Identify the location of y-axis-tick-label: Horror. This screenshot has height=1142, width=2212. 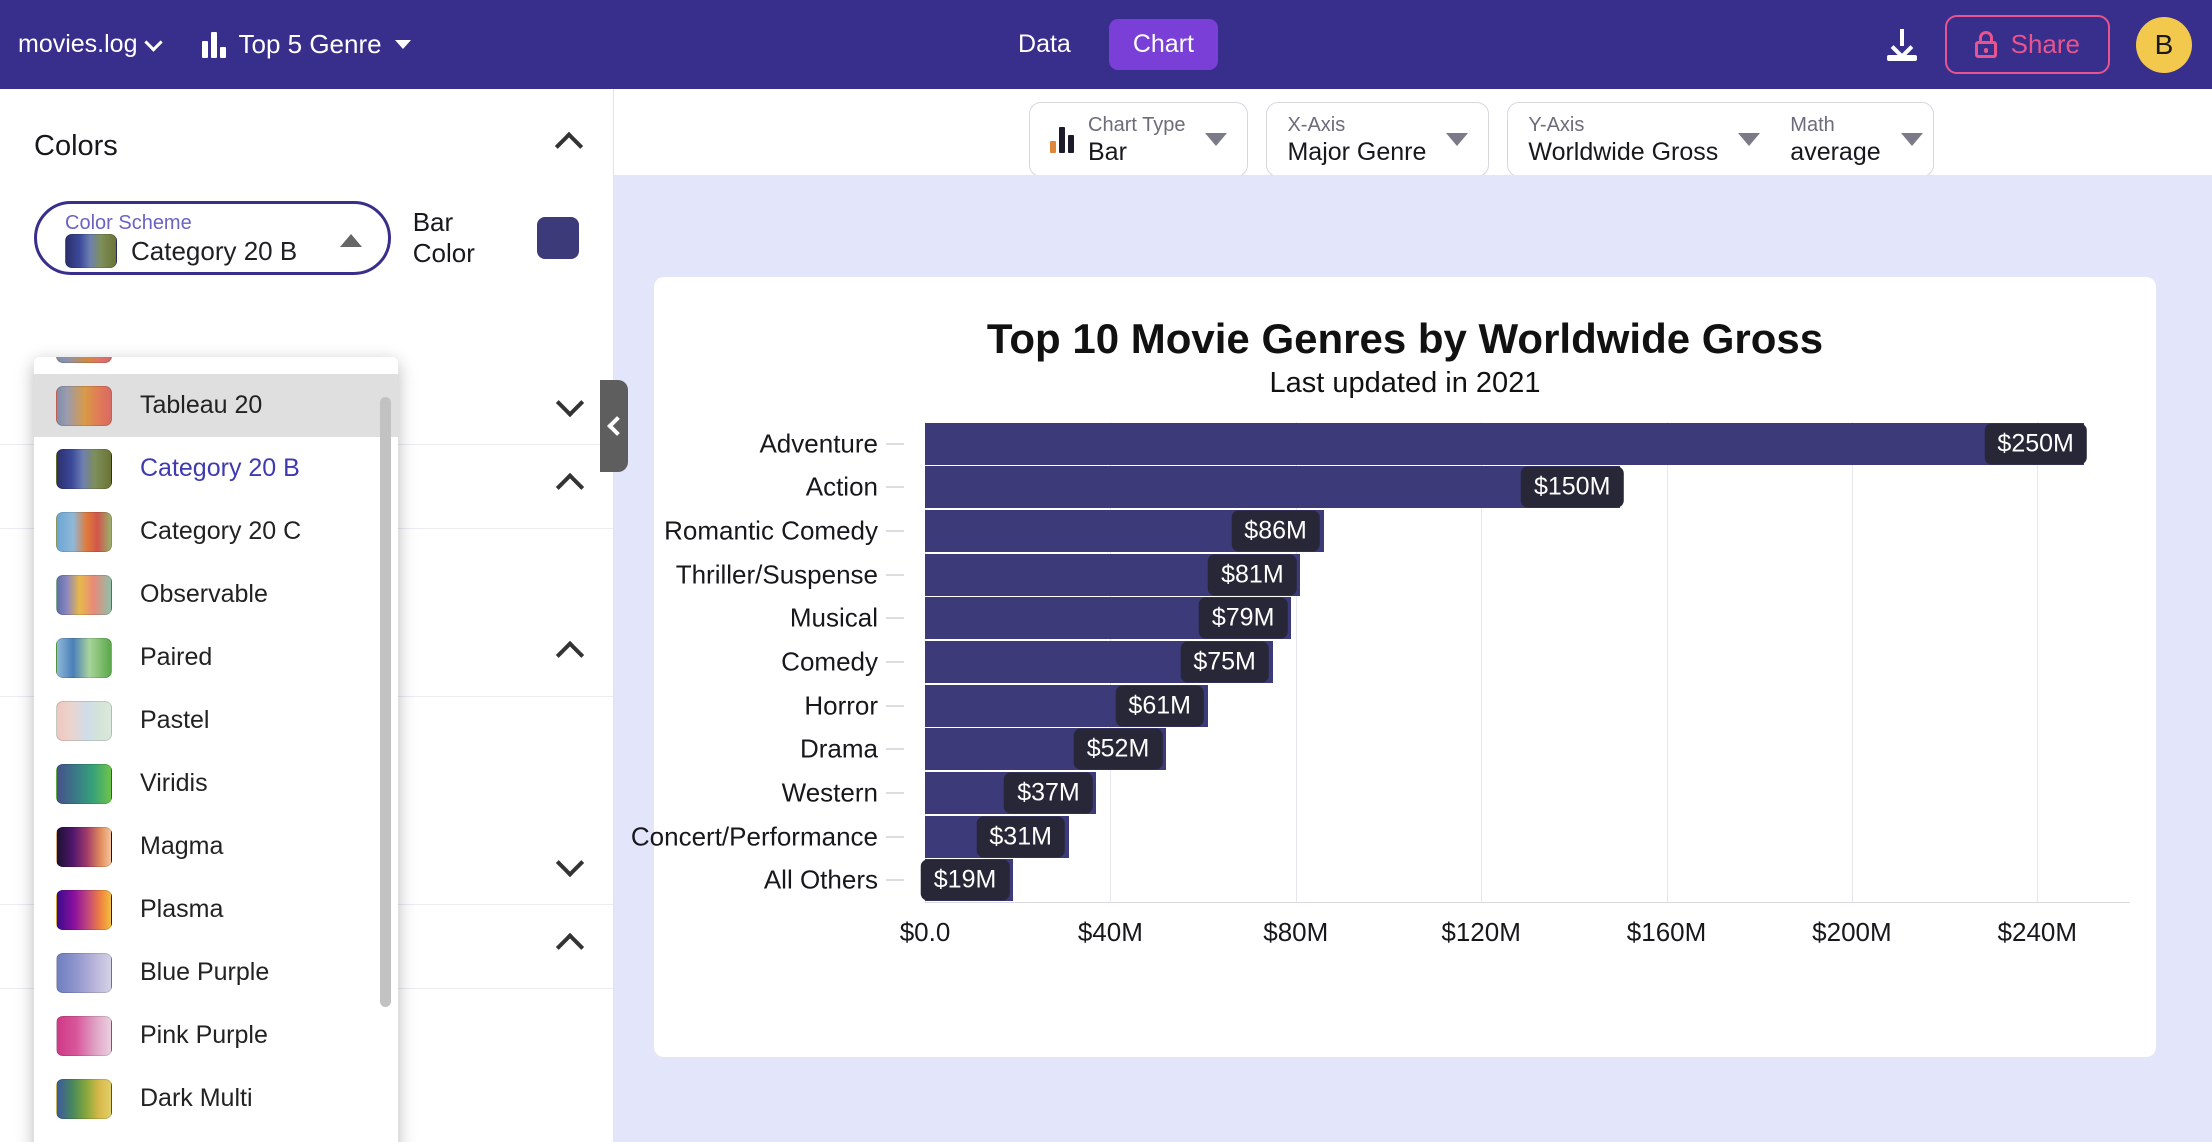
(841, 705).